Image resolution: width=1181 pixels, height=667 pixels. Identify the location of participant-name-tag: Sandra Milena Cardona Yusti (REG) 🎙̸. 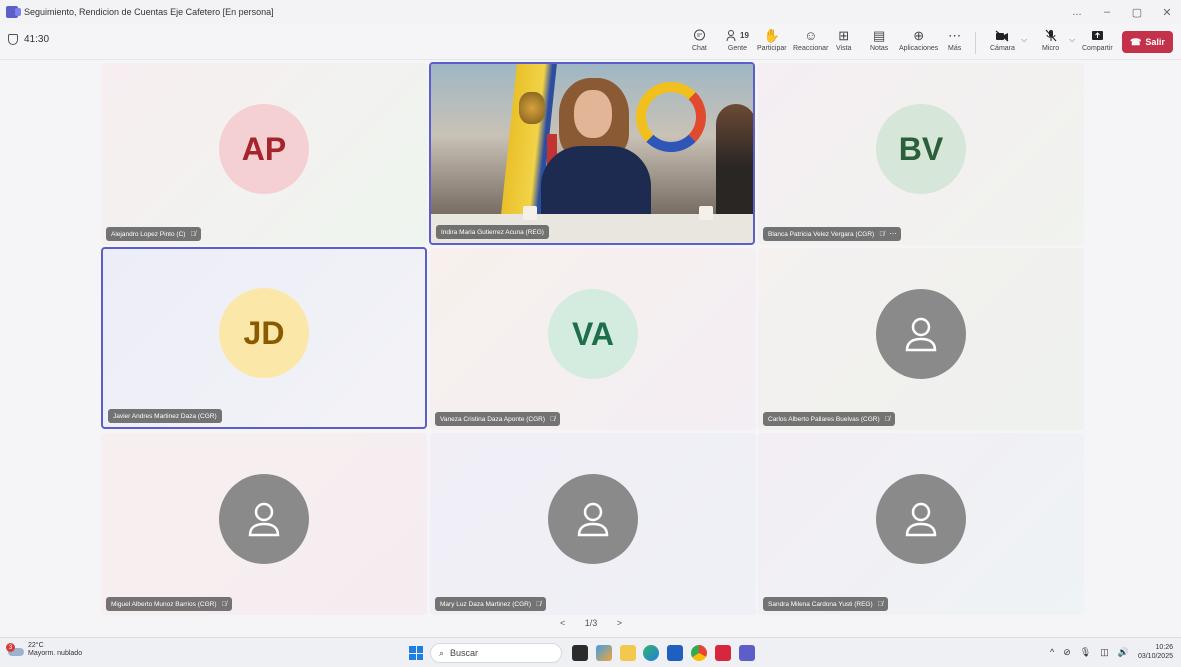
(825, 604).